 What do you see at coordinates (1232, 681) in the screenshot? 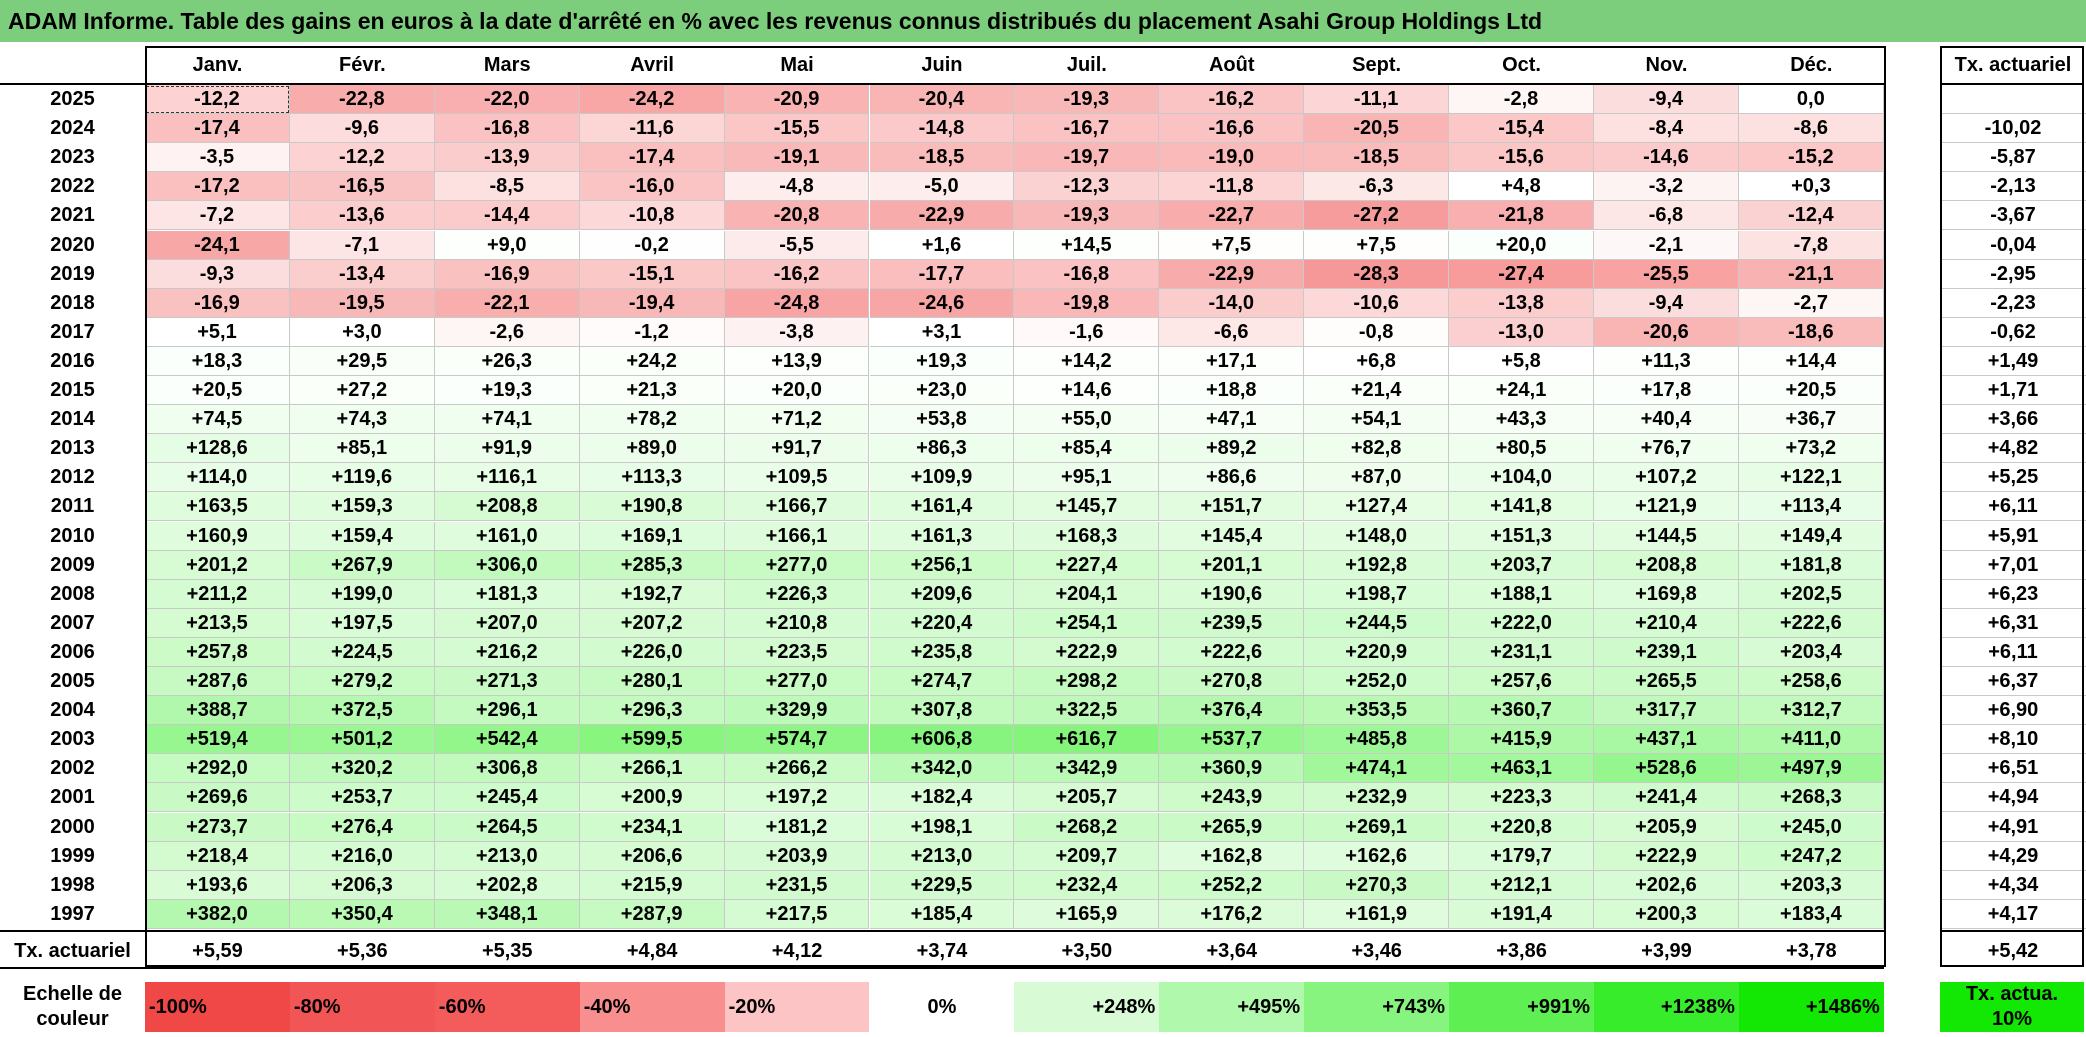
I see `table-cell: +270,8` at bounding box center [1232, 681].